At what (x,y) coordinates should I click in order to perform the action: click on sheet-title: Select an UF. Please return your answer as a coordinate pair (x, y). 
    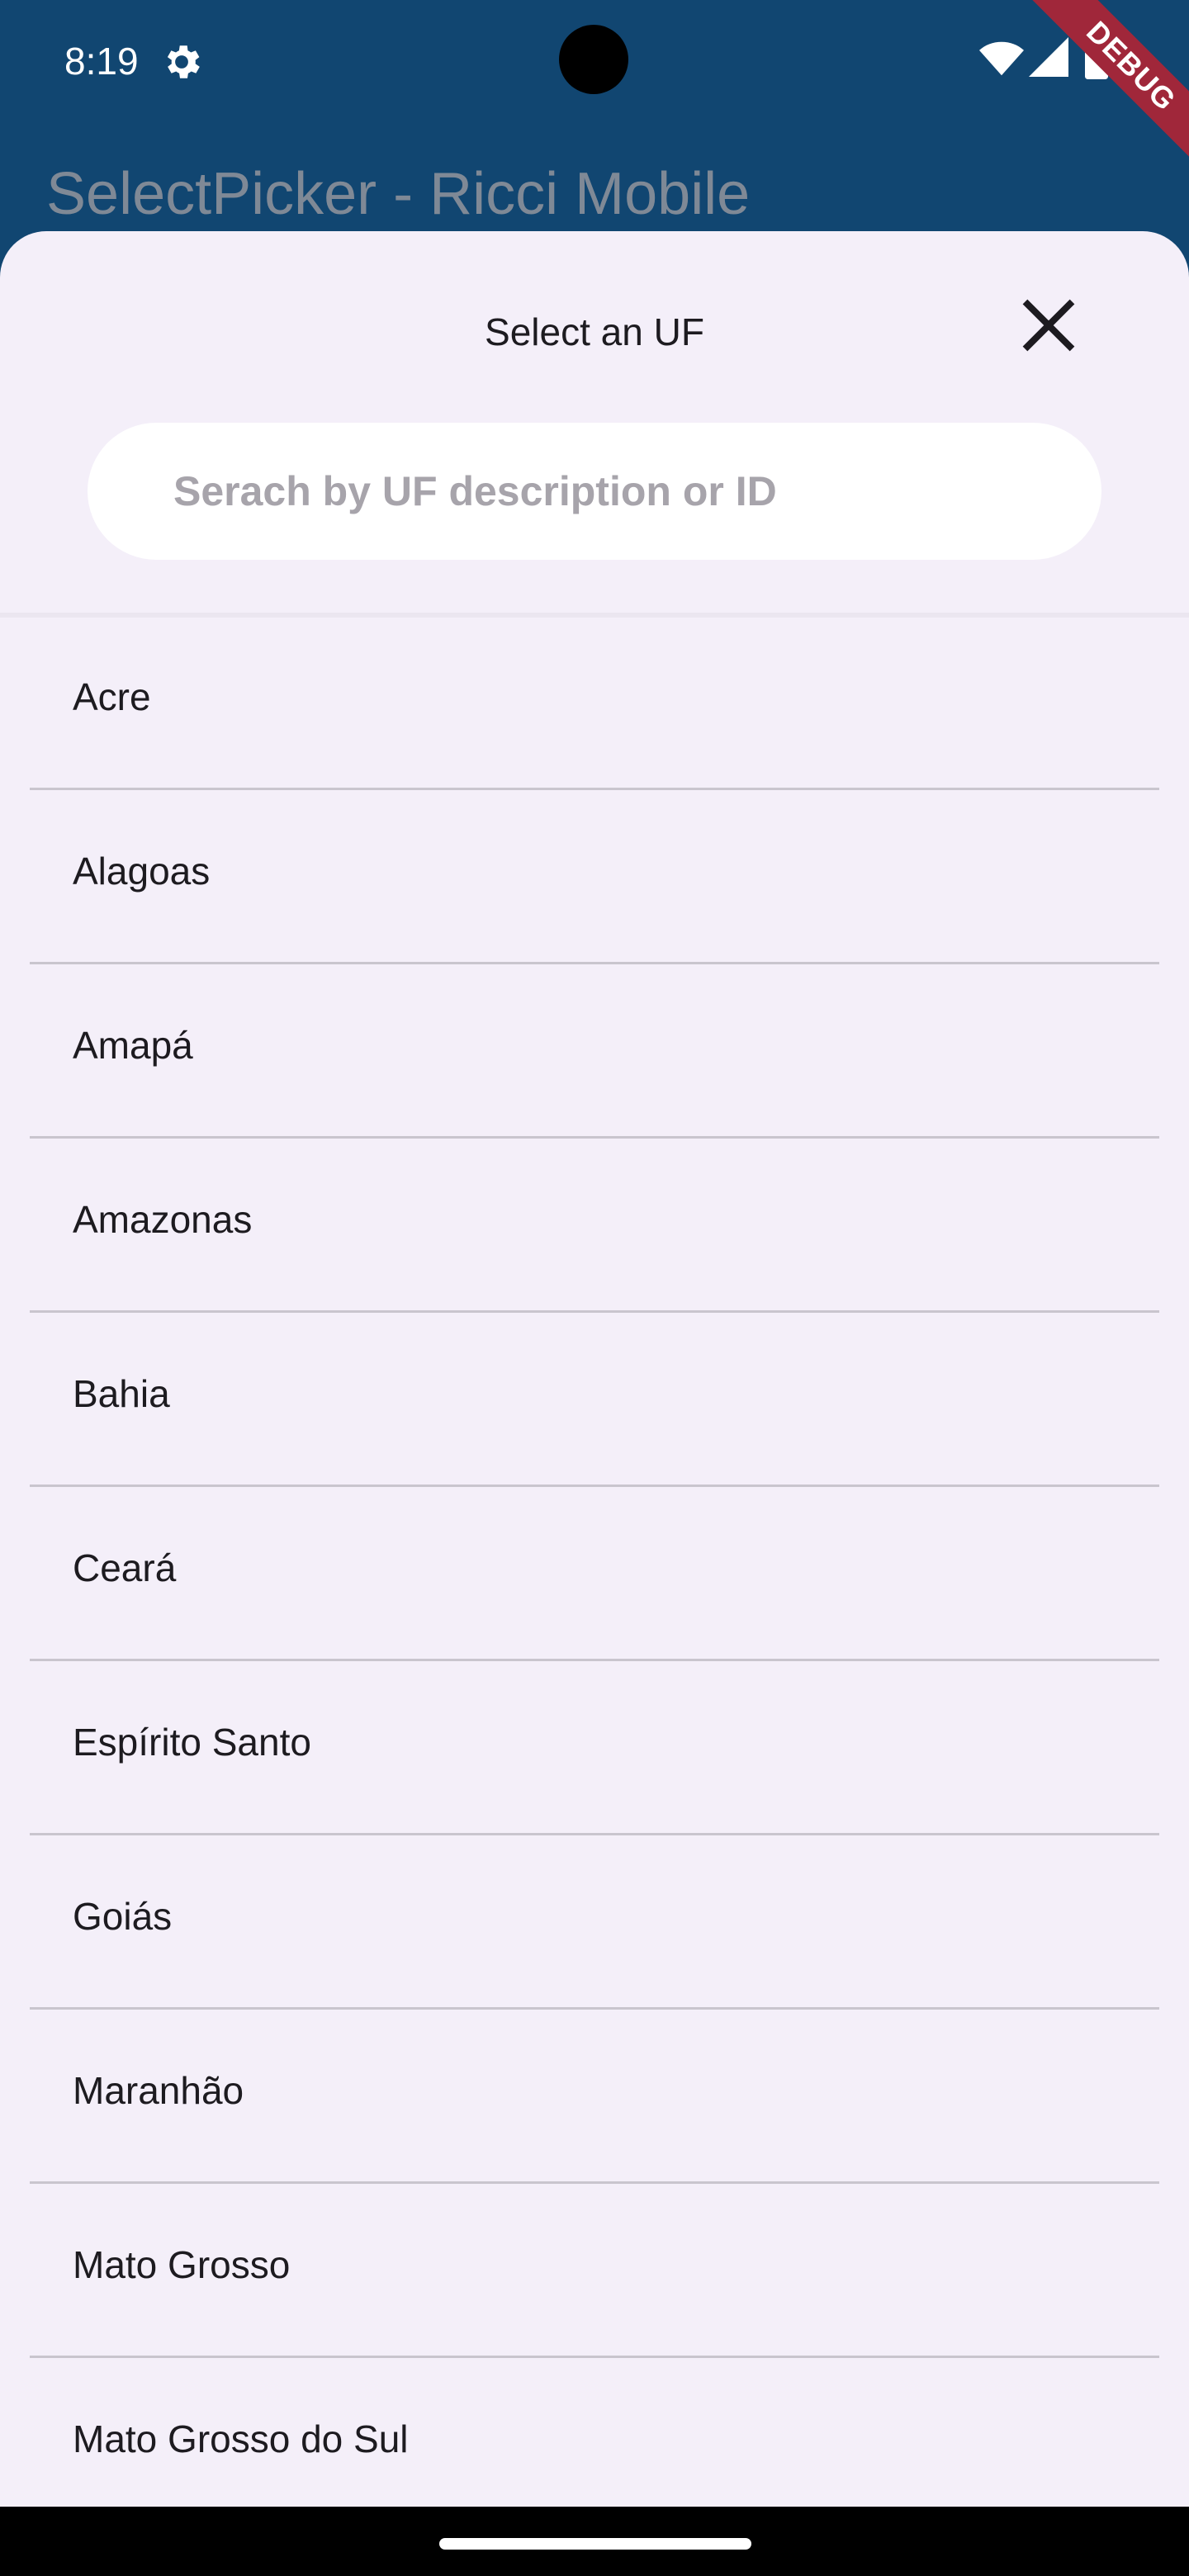
    Looking at the image, I should click on (594, 331).